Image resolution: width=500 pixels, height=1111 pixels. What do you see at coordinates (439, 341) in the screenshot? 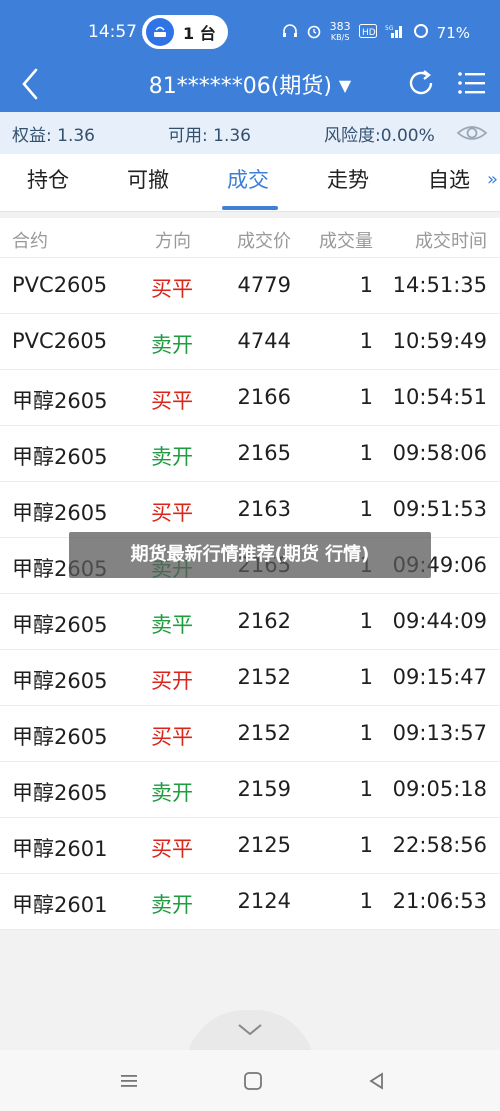
I see `cell-time: 10:59:49` at bounding box center [439, 341].